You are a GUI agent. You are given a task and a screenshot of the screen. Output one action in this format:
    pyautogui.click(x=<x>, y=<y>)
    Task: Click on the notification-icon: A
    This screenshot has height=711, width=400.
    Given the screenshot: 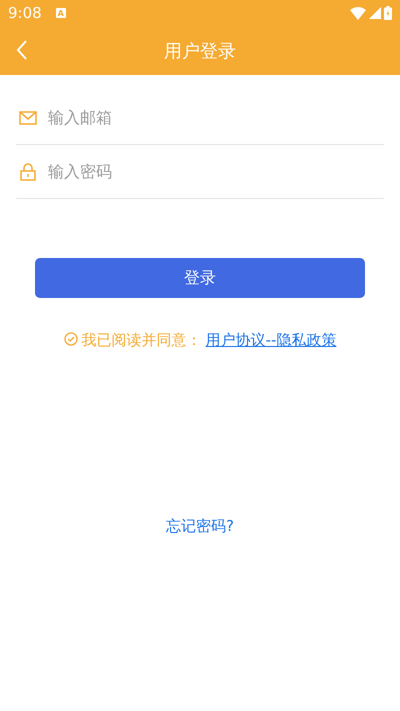 What is the action you would take?
    pyautogui.click(x=61, y=13)
    